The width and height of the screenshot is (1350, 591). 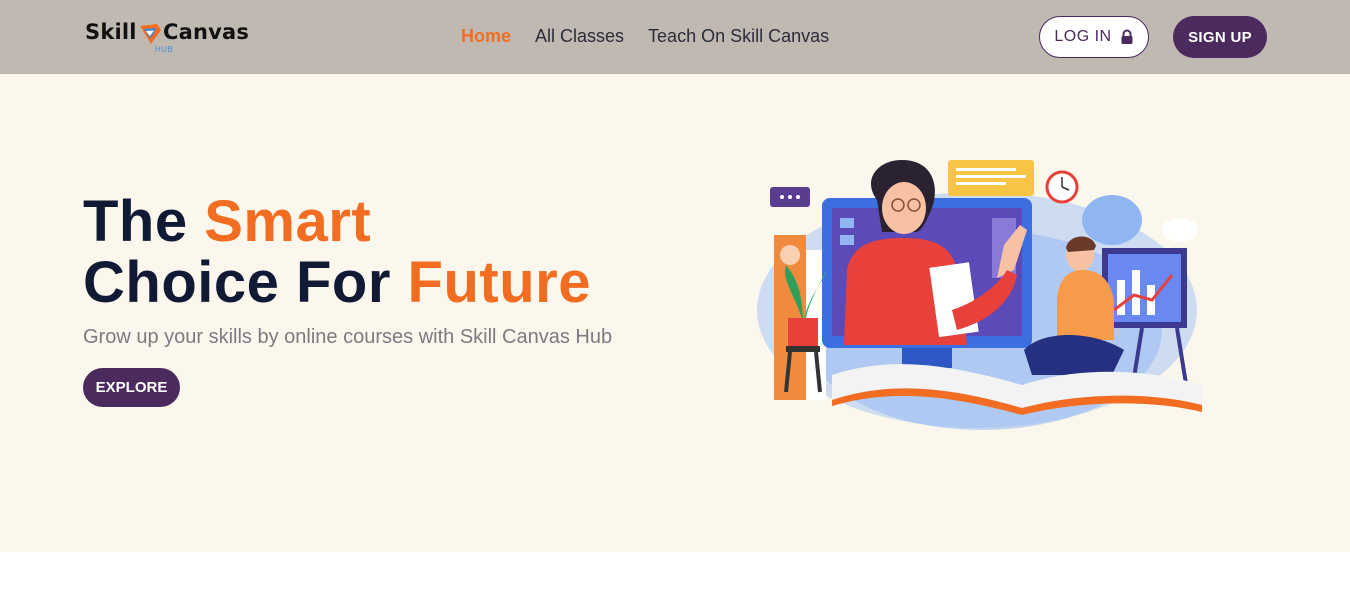 What do you see at coordinates (144, 221) in the screenshot?
I see `hero-title-text-1: The` at bounding box center [144, 221].